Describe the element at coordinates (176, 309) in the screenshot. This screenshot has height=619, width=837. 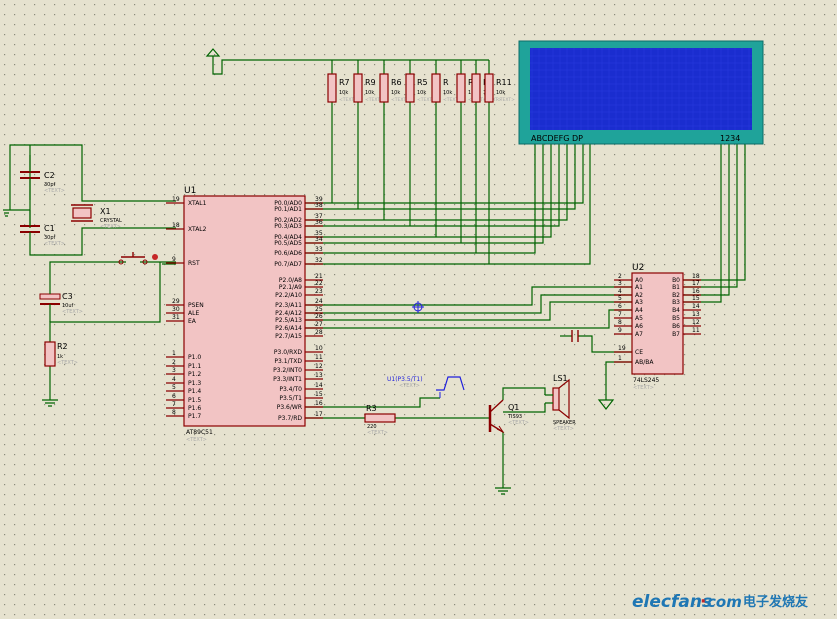
I see `u1-pin-number: 30` at that location.